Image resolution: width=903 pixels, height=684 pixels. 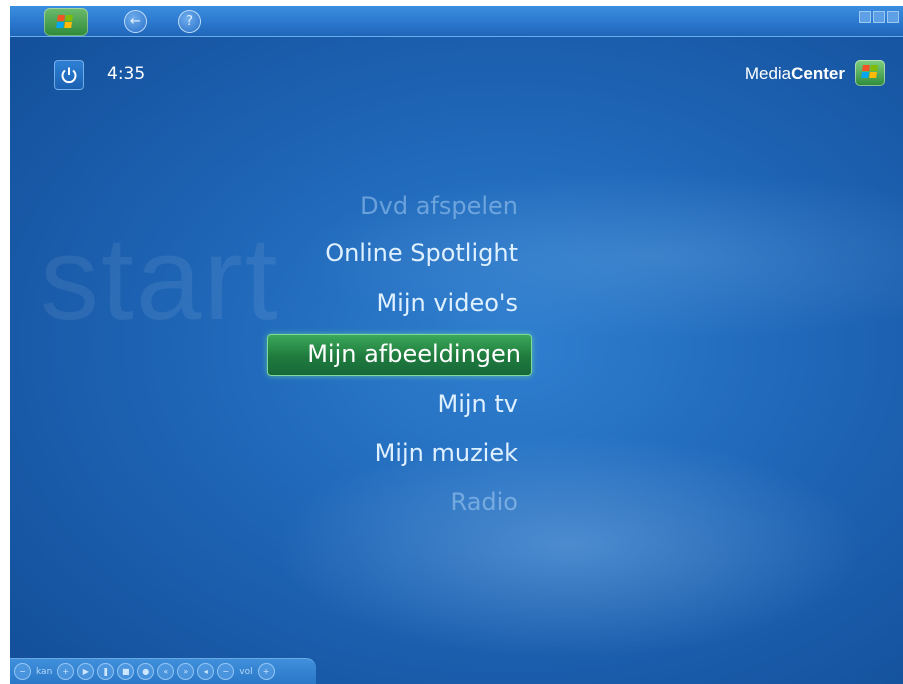 I want to click on selected-menu-label: Mijn afbeeldingen, so click(x=414, y=354).